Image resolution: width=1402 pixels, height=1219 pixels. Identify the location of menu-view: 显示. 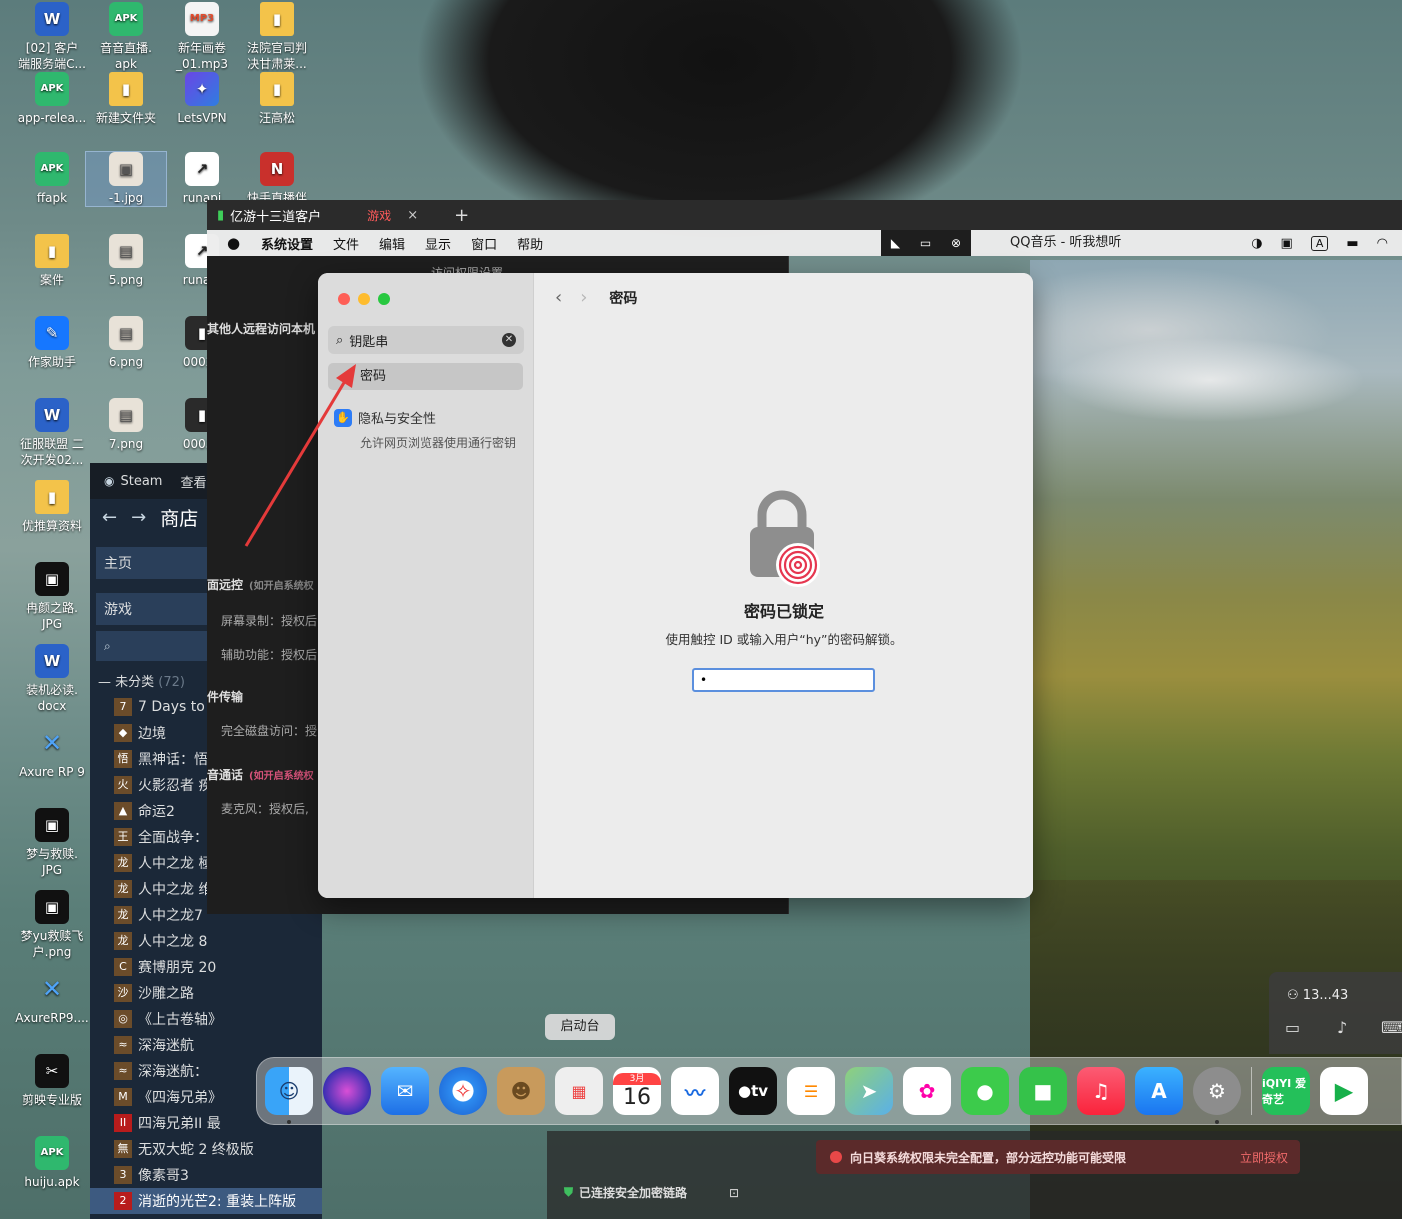
(438, 243).